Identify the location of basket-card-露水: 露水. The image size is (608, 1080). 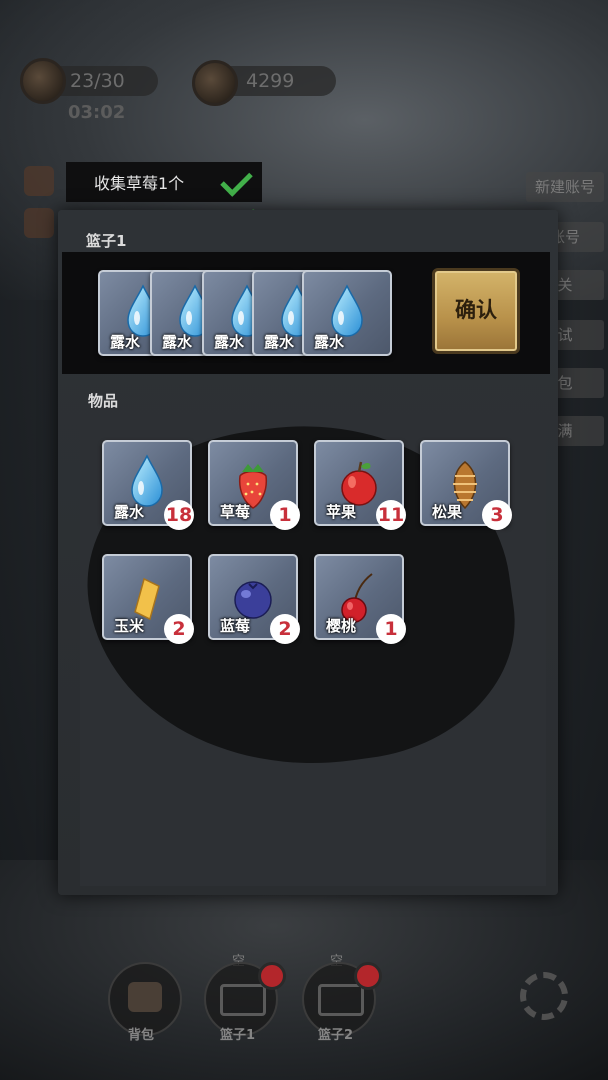
(347, 313).